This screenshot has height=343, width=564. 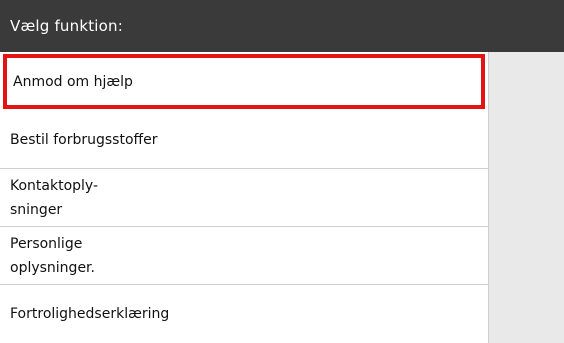 I want to click on menu-item-personal-info: Personlige oplysninger., so click(x=244, y=256).